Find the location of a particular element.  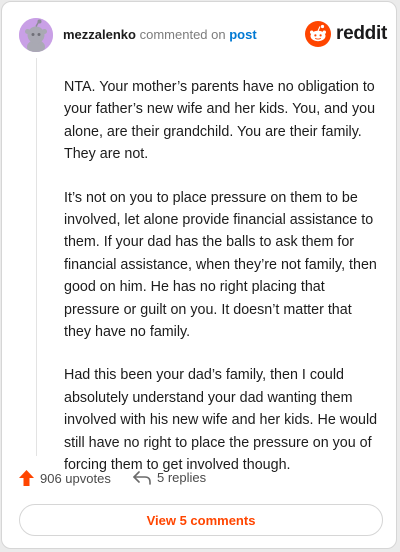

brand-logo: reddit is located at coordinates (346, 34).